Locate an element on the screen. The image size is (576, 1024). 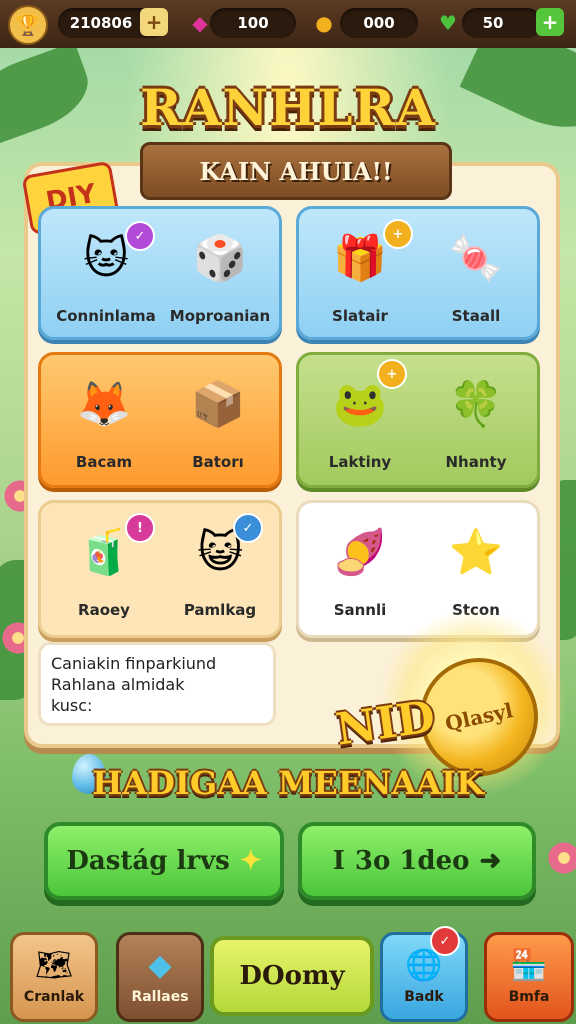
box-icon: 📦 is located at coordinates (218, 404).